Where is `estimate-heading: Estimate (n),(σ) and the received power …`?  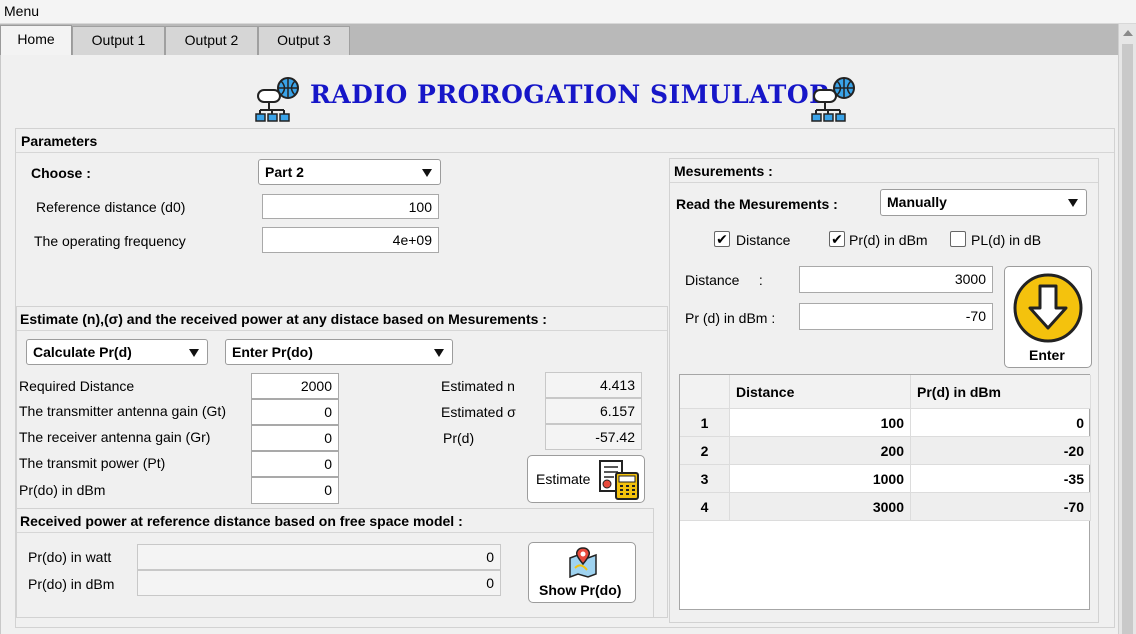
estimate-heading: Estimate (n),(σ) and the received power … is located at coordinates (283, 319).